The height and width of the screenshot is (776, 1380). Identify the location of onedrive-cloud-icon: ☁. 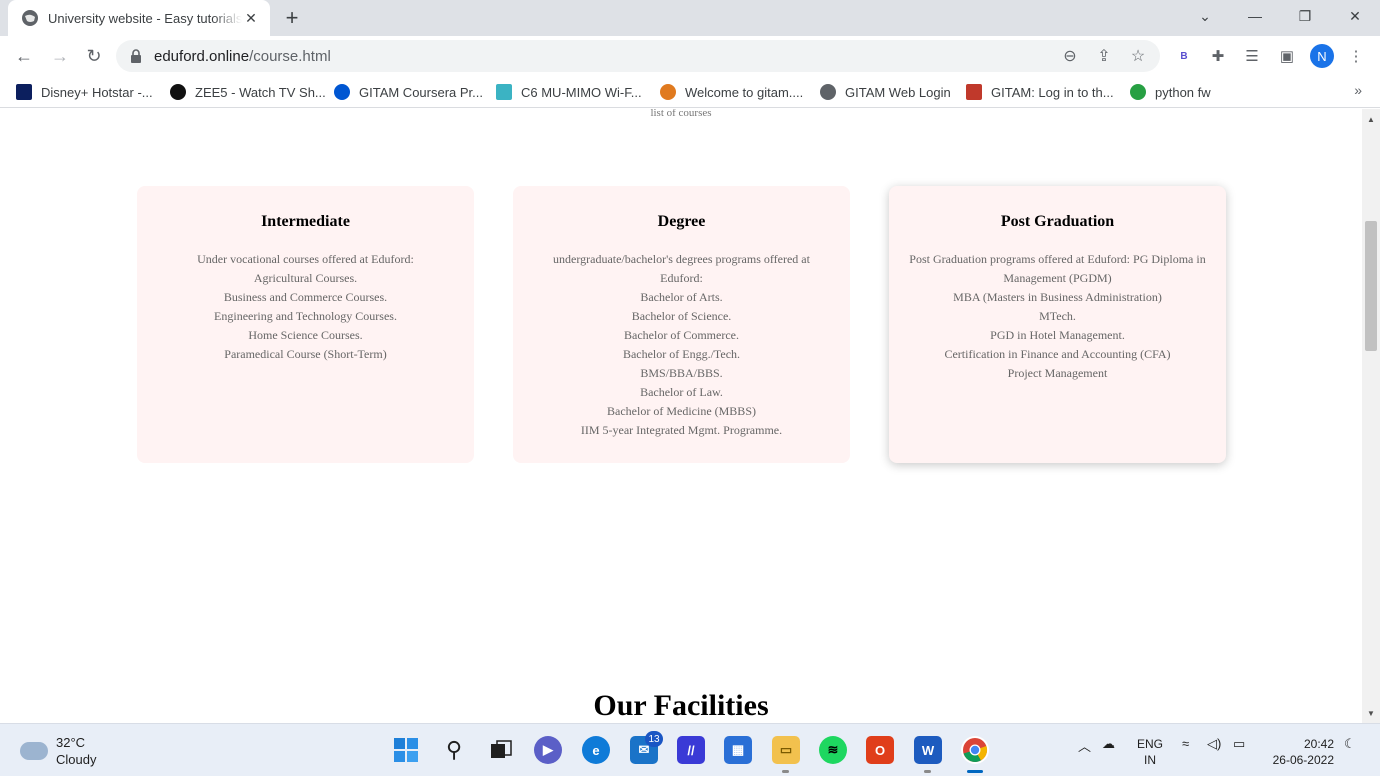
(1108, 744).